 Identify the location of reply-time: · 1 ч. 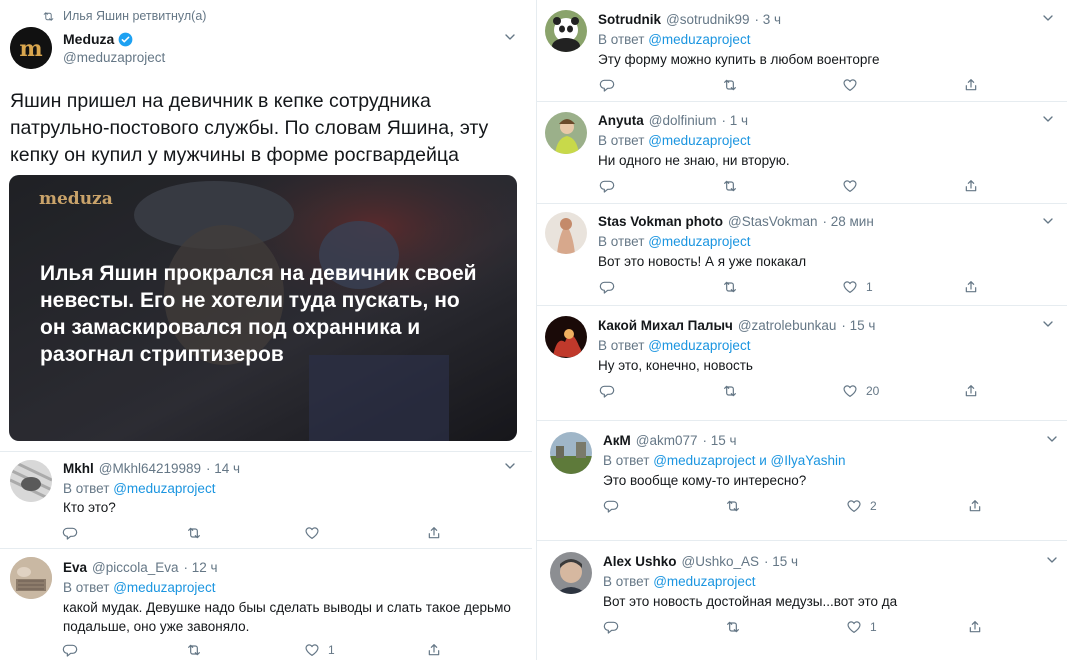
(735, 120).